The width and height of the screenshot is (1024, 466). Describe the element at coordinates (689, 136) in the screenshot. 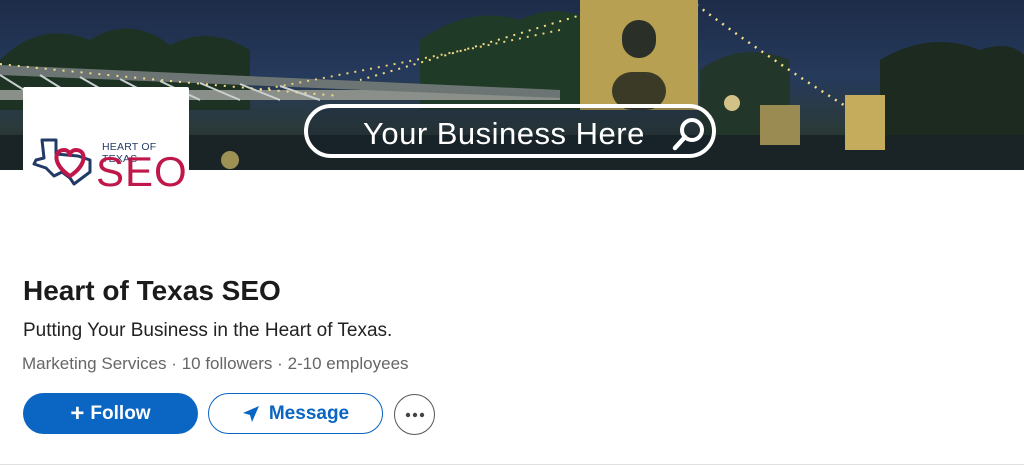

I see `magnifier-icon` at that location.